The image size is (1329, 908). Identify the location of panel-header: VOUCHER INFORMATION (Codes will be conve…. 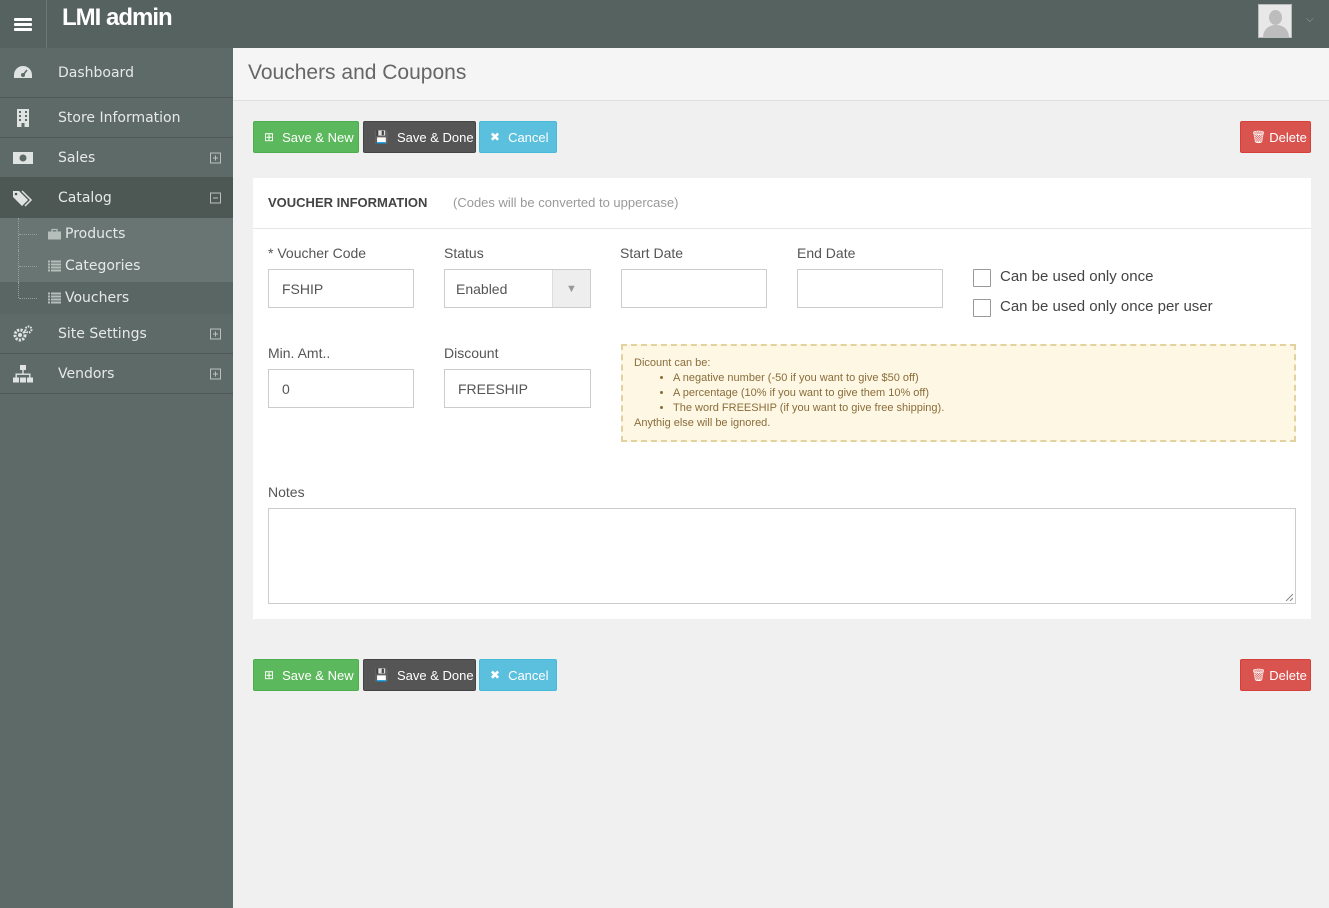
(782, 203).